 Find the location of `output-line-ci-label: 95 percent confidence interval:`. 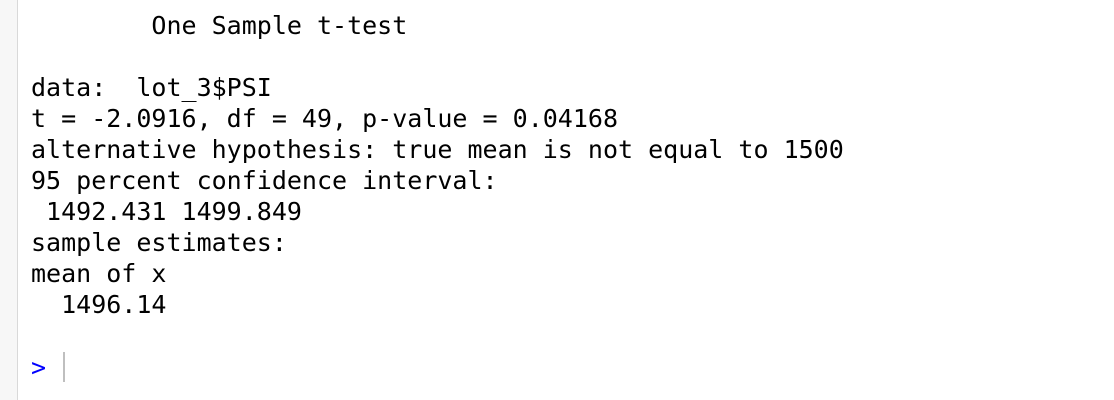

output-line-ci-label: 95 percent confidence interval: is located at coordinates (264, 180).